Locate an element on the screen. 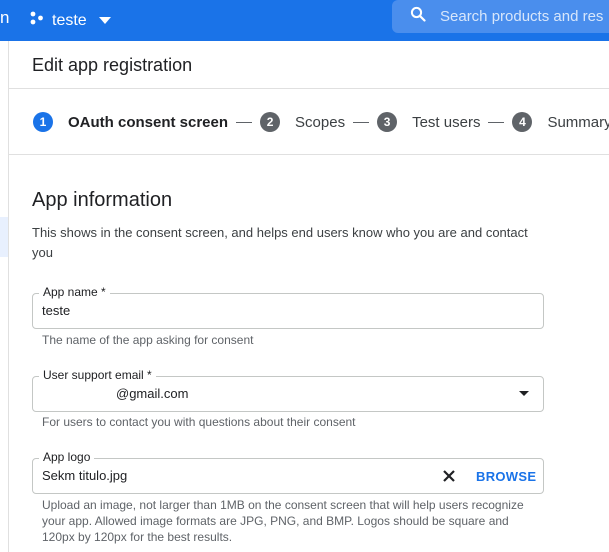  step-oauth-consent-screen: 1 OAuth consent screen is located at coordinates (130, 122).